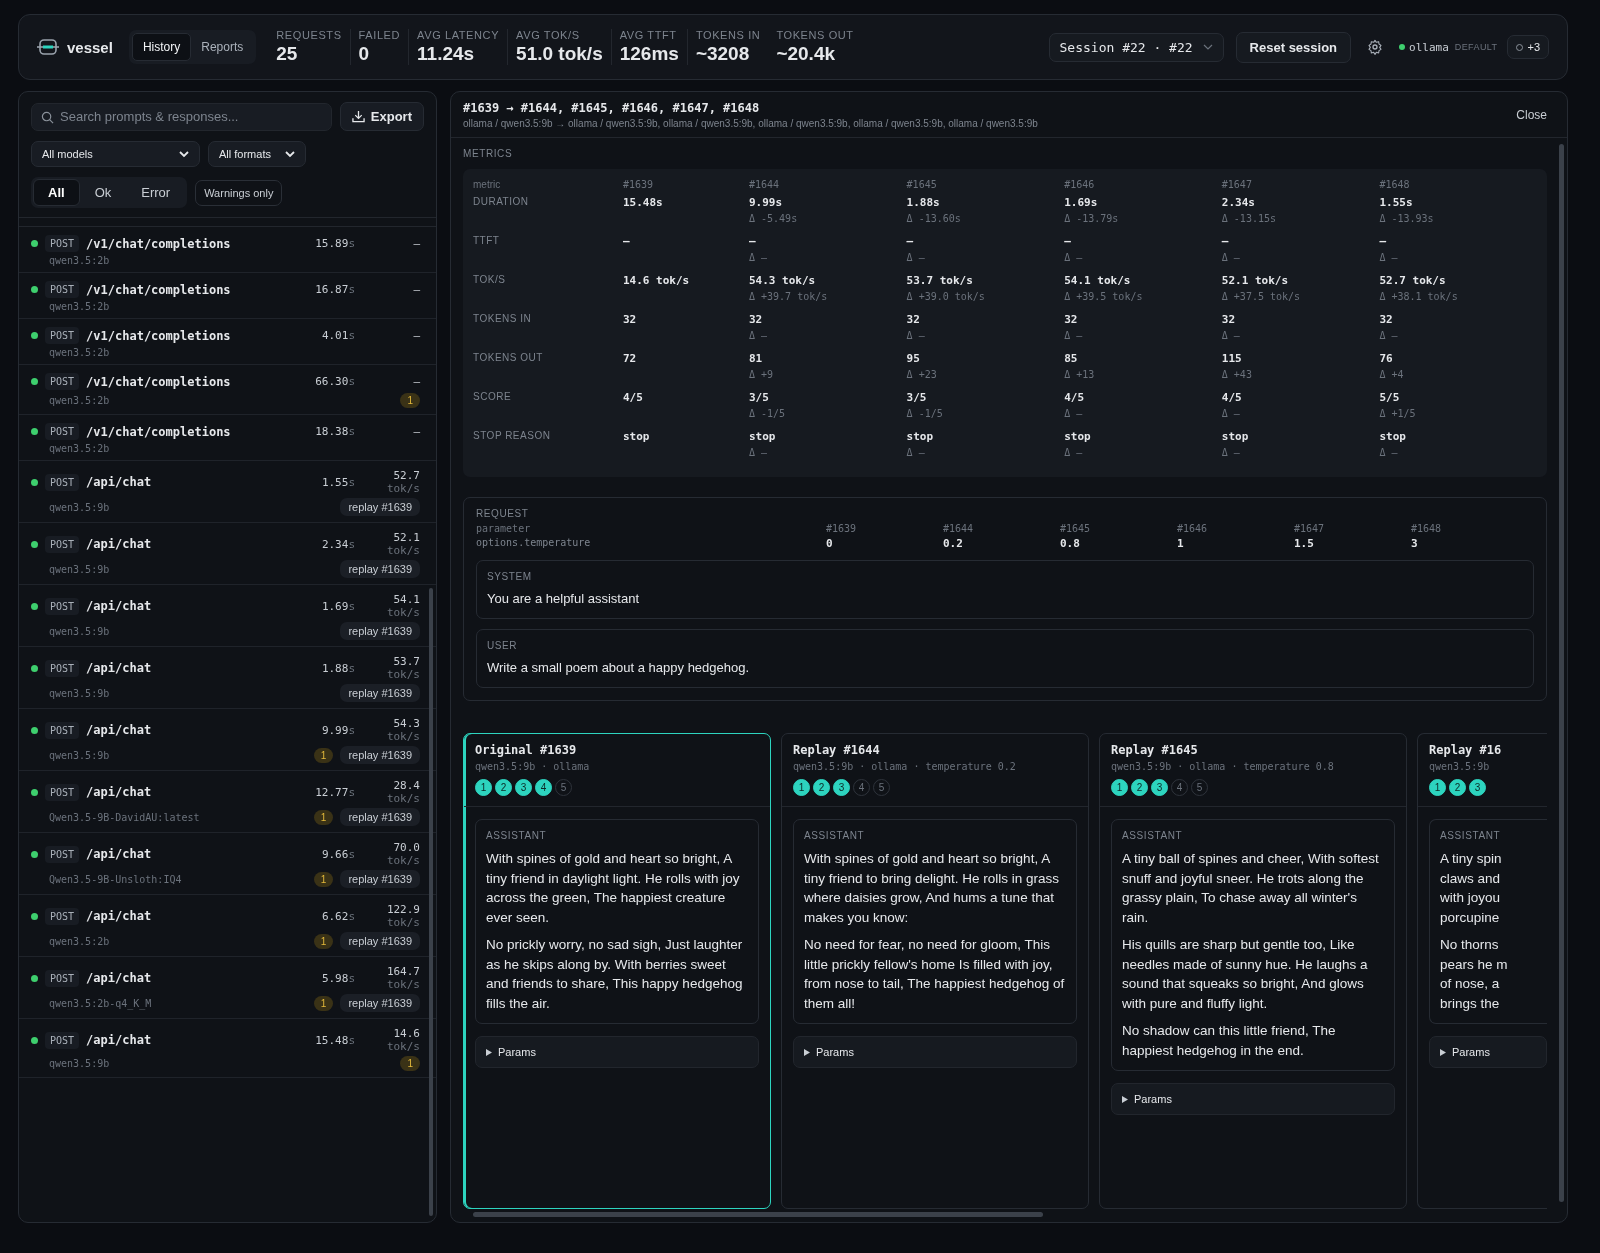  I want to click on tokens-per-second: 164.7, so click(403, 971).